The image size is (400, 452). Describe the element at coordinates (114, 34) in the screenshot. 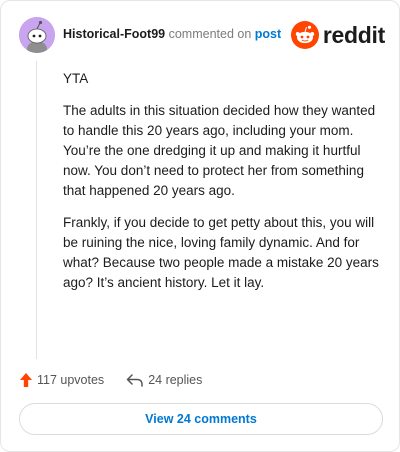

I see `username: Historical-Foot99` at that location.